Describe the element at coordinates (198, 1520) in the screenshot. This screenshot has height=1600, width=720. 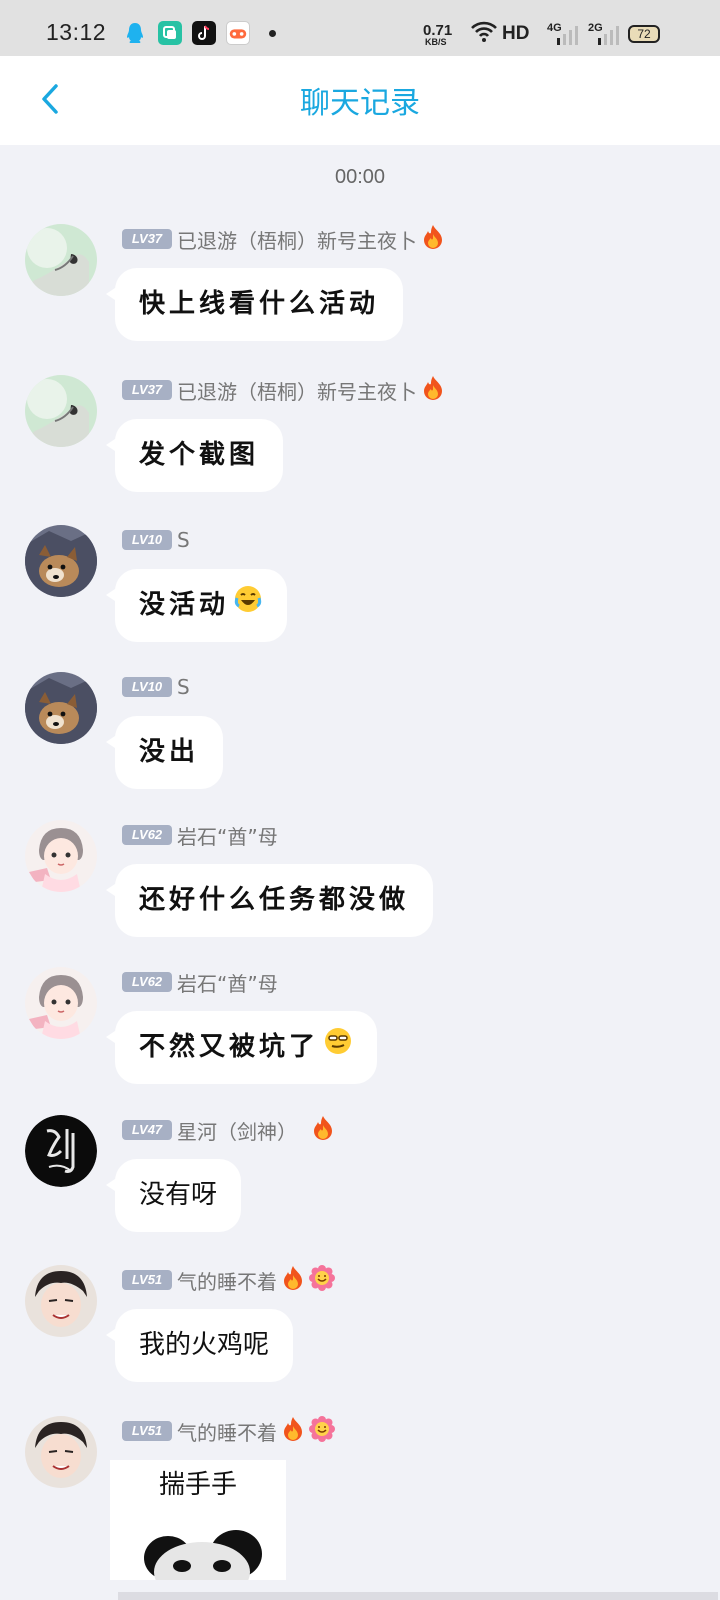
I see `sticker-image: 揣手手` at that location.